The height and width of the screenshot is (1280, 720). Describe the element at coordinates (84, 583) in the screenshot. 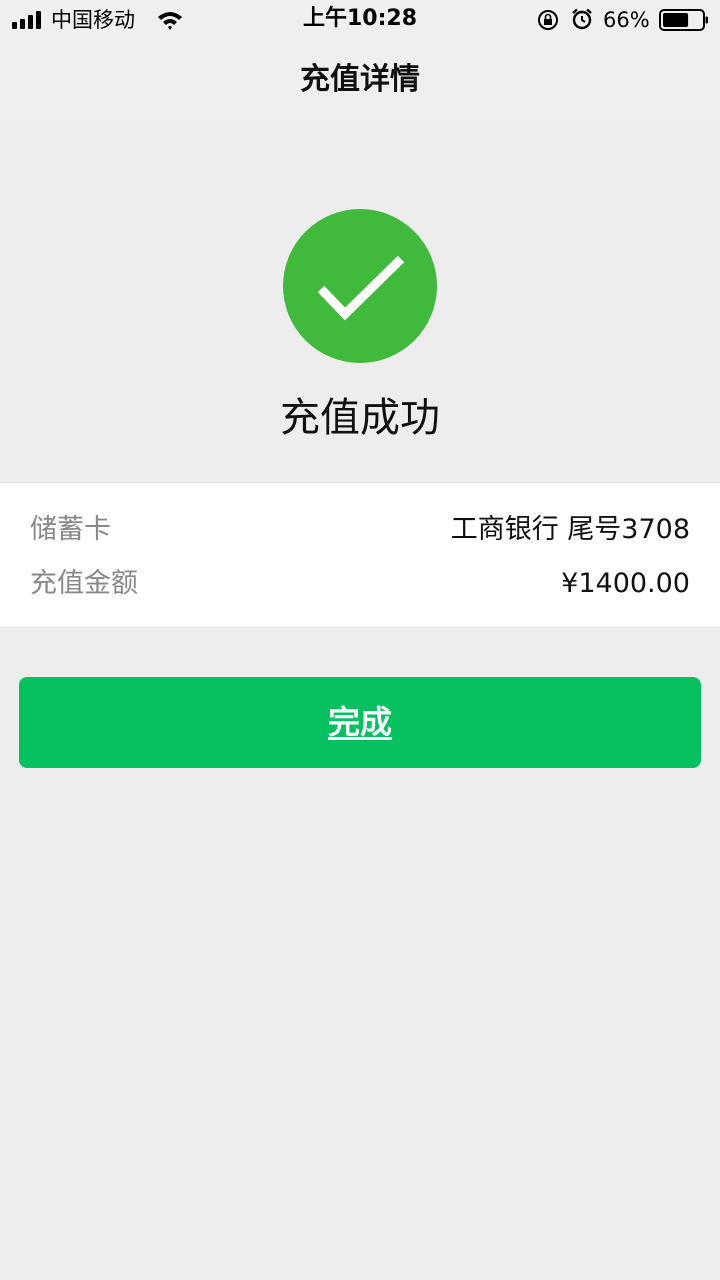

I see `detail-label: 充值金额` at that location.